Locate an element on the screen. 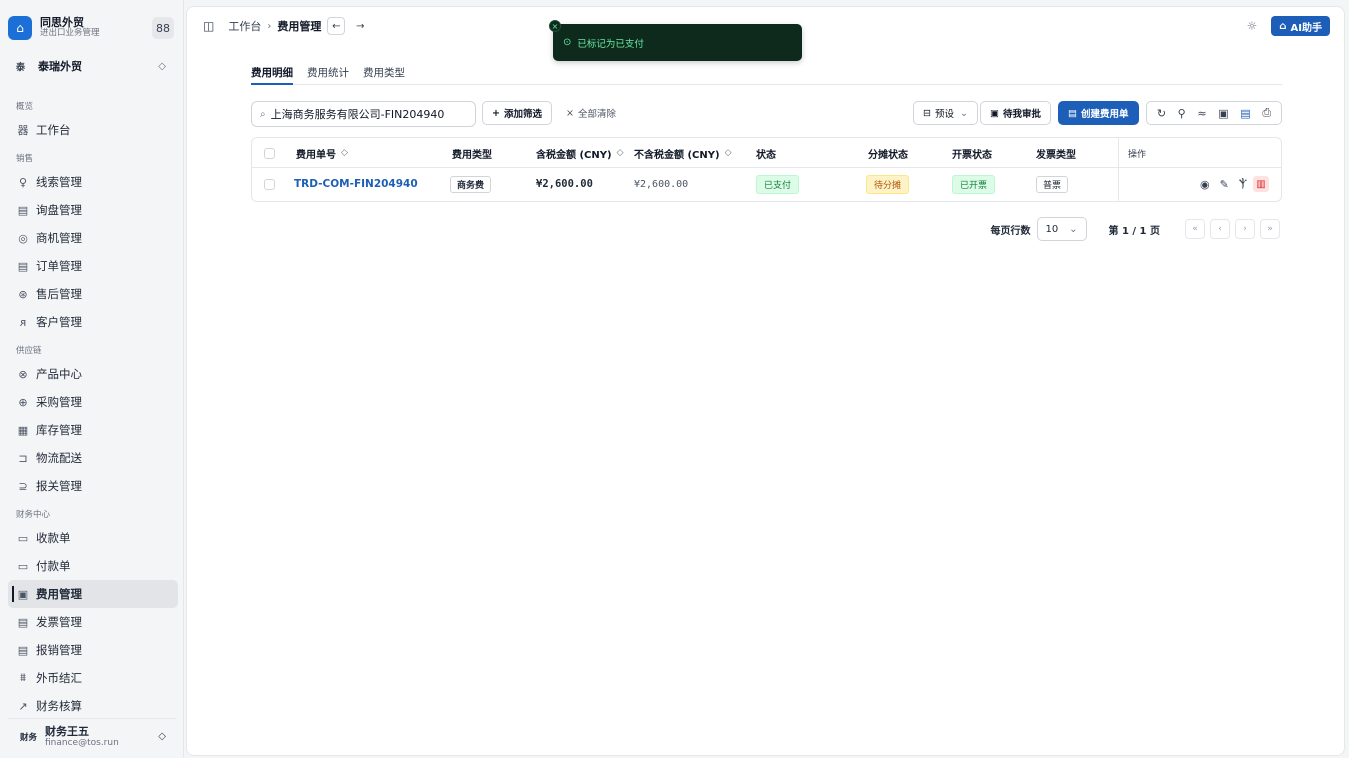  sidebar-item-leads: ♀ 线索管理 is located at coordinates (93, 182).